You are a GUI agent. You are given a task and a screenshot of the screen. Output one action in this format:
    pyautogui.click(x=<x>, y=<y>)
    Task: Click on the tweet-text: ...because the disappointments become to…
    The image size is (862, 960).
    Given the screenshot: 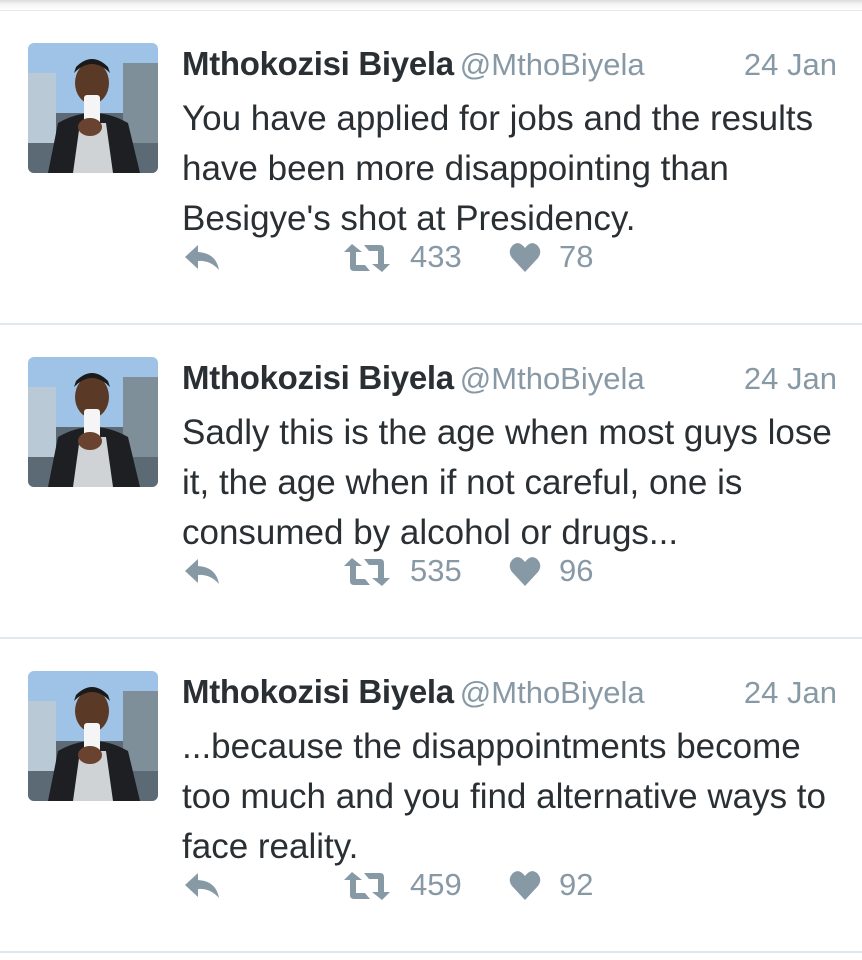 What is the action you would take?
    pyautogui.click(x=504, y=796)
    